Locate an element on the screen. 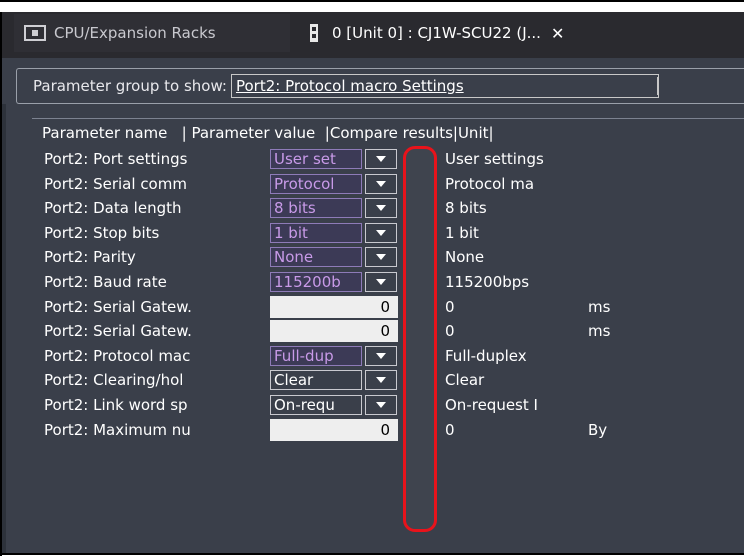 The width and height of the screenshot is (744, 556). compare-result: 115200bps is located at coordinates (487, 282).